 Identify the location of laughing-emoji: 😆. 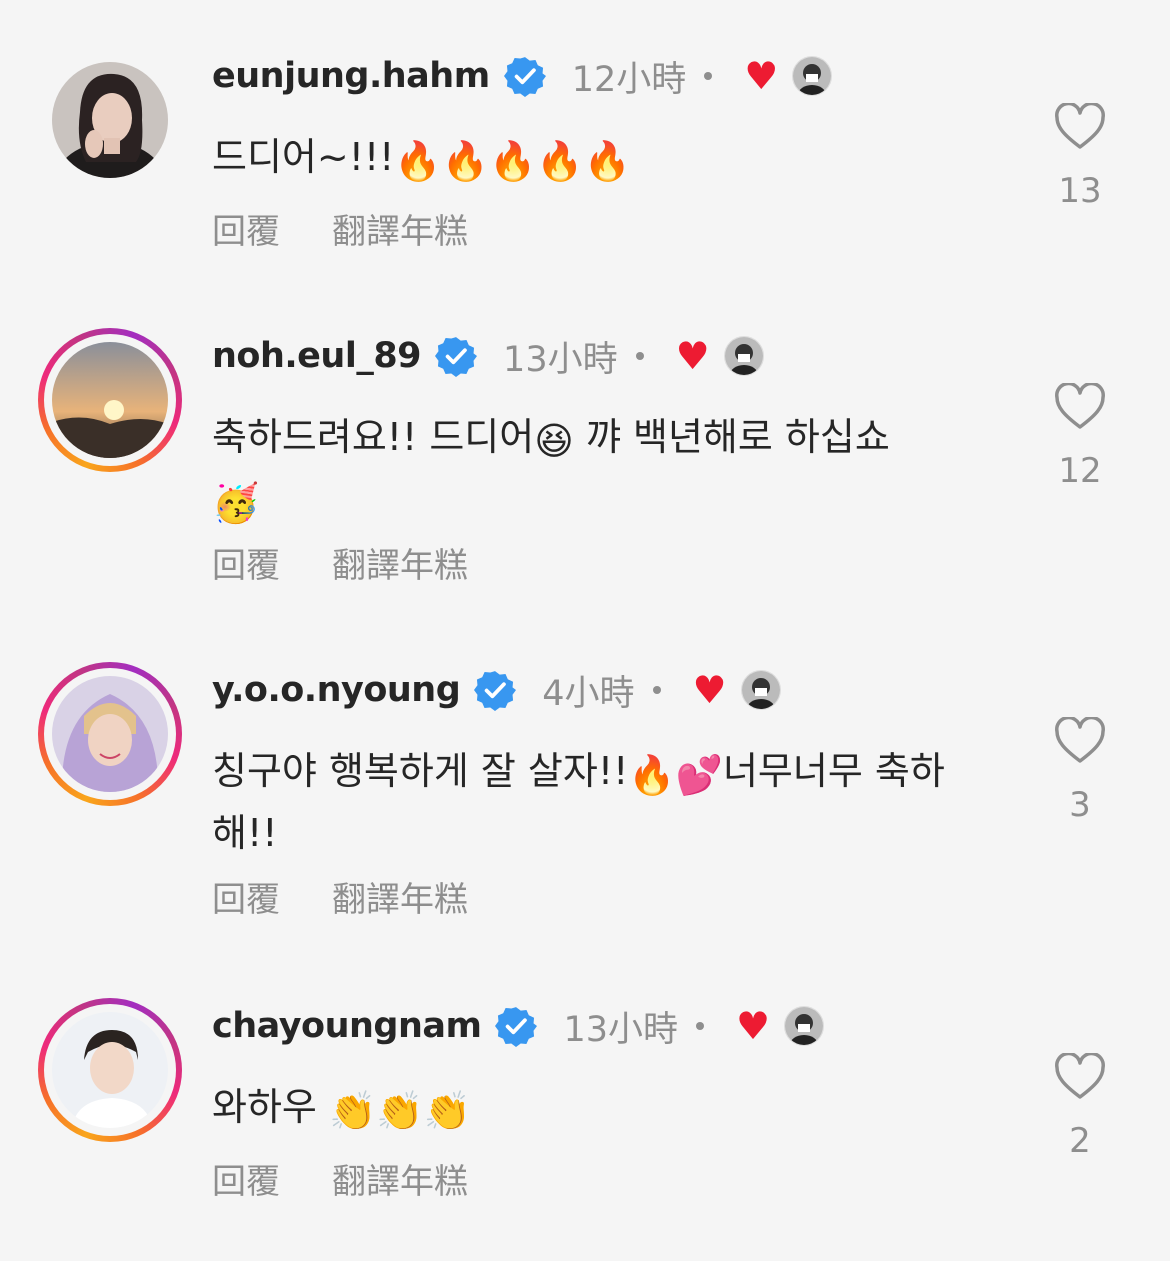
(554, 441).